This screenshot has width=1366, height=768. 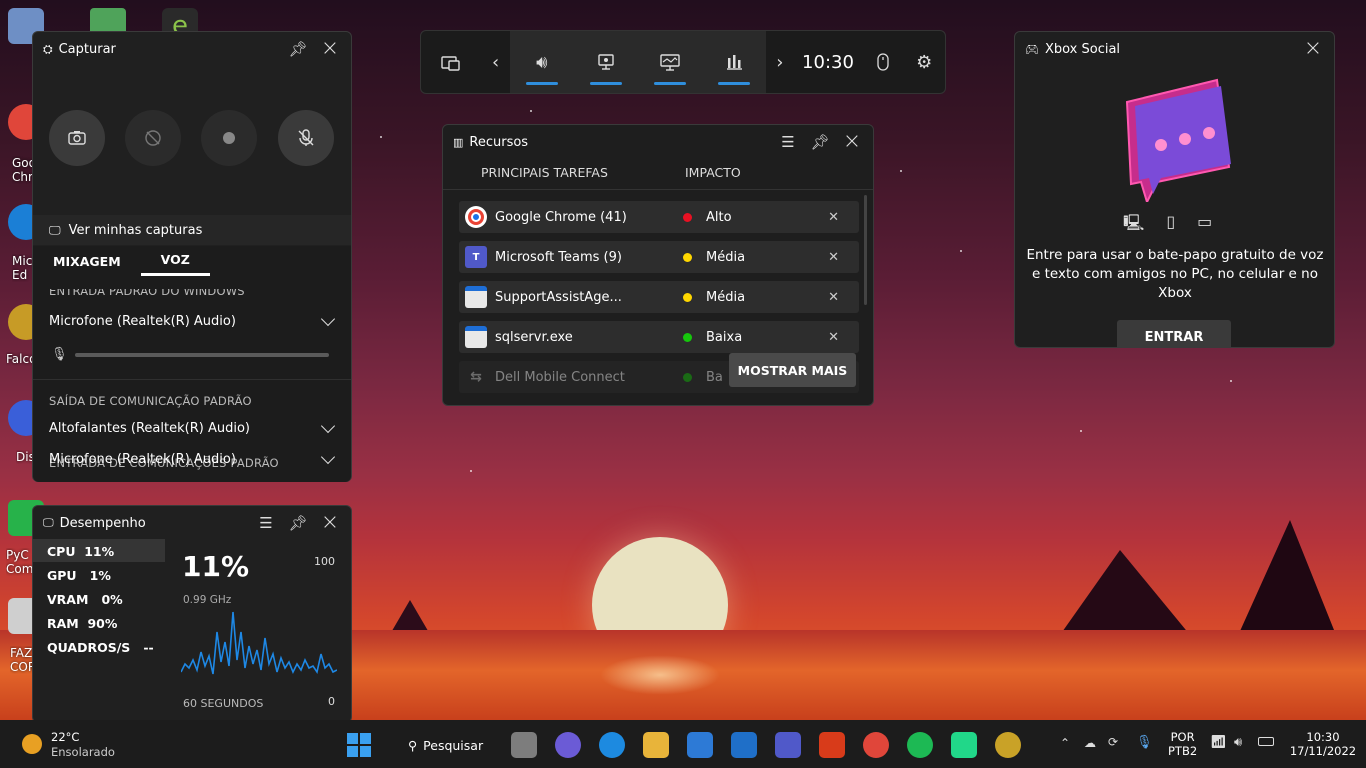 What do you see at coordinates (659, 257) in the screenshot?
I see `task-row: T Microsoft Teams (9) Média ✕` at bounding box center [659, 257].